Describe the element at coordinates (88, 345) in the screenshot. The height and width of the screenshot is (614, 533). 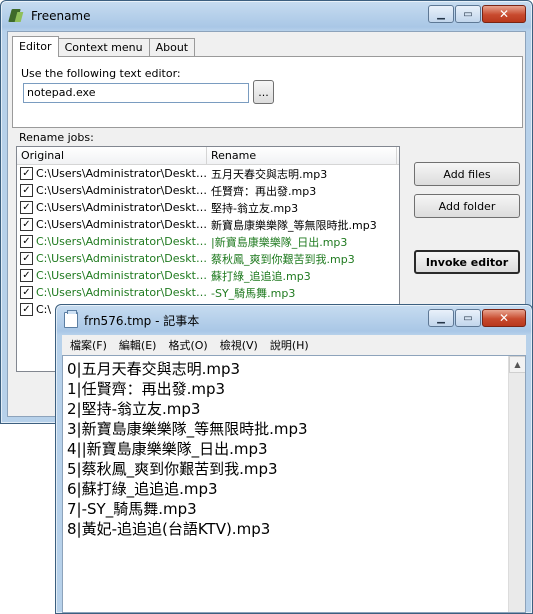
I see `menu-file: 檔案(F)` at that location.